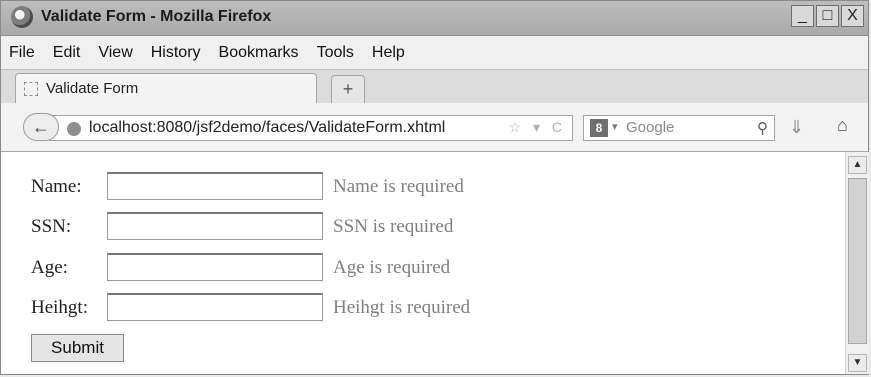 Image resolution: width=871 pixels, height=377 pixels. Describe the element at coordinates (650, 127) in the screenshot. I see `search-placeholder: Google` at that location.